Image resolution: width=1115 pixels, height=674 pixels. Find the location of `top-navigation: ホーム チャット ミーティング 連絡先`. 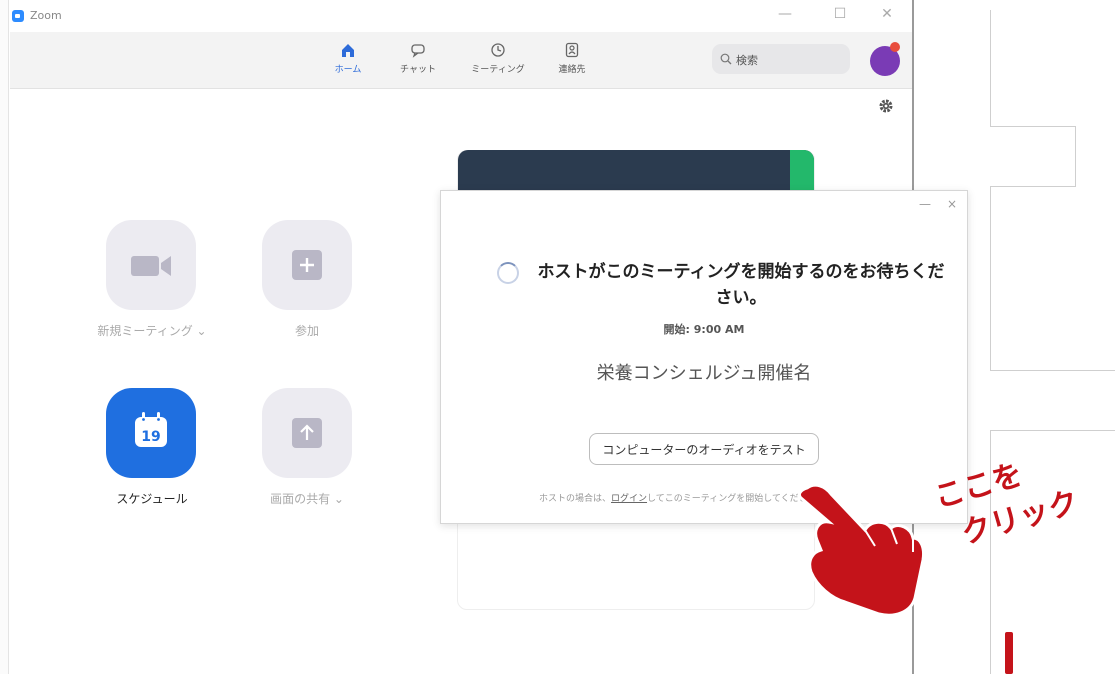

top-navigation: ホーム チャット ミーティング 連絡先 is located at coordinates (461, 60).